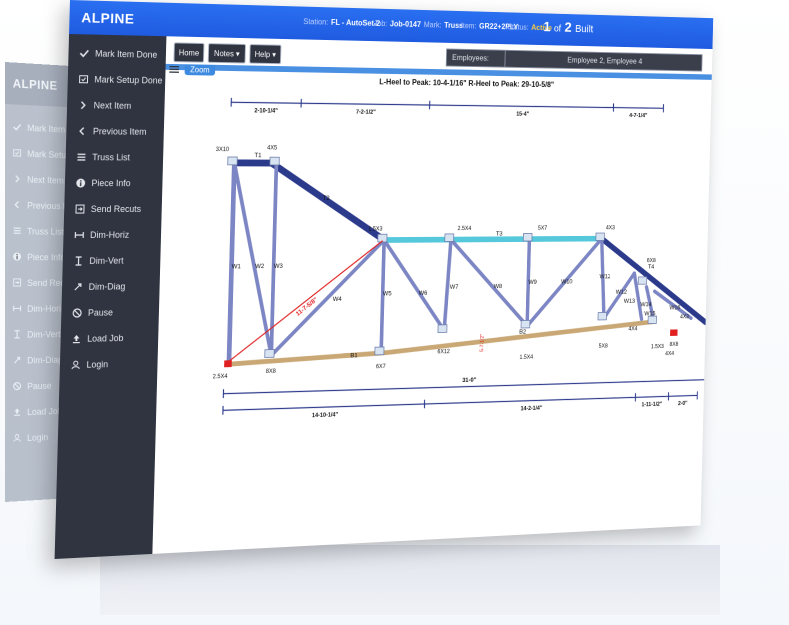 Image resolution: width=789 pixels, height=625 pixels. What do you see at coordinates (651, 405) in the screenshot?
I see `bottom-dim-label-3: 1-11-1/2"` at bounding box center [651, 405].